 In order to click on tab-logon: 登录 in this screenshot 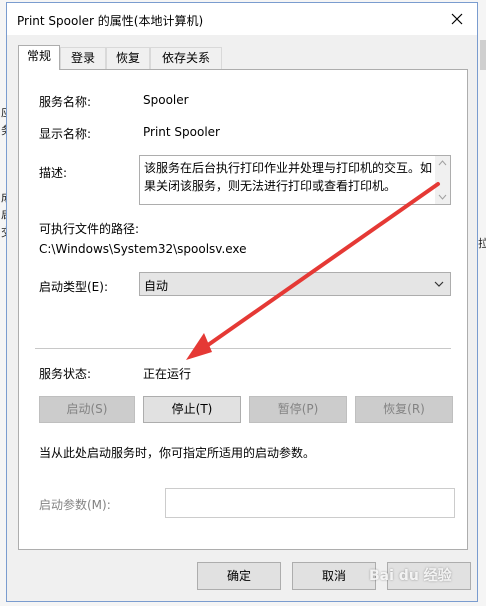, I will do `click(83, 58)`.